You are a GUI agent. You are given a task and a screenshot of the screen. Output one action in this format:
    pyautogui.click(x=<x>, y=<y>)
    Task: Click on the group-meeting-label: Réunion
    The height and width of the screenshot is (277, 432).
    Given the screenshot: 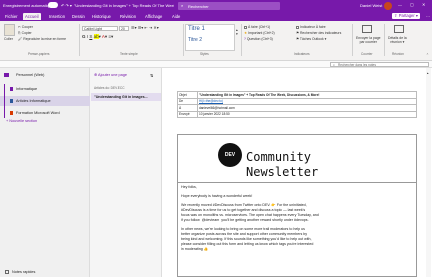 What is the action you would take?
    pyautogui.click(x=398, y=54)
    